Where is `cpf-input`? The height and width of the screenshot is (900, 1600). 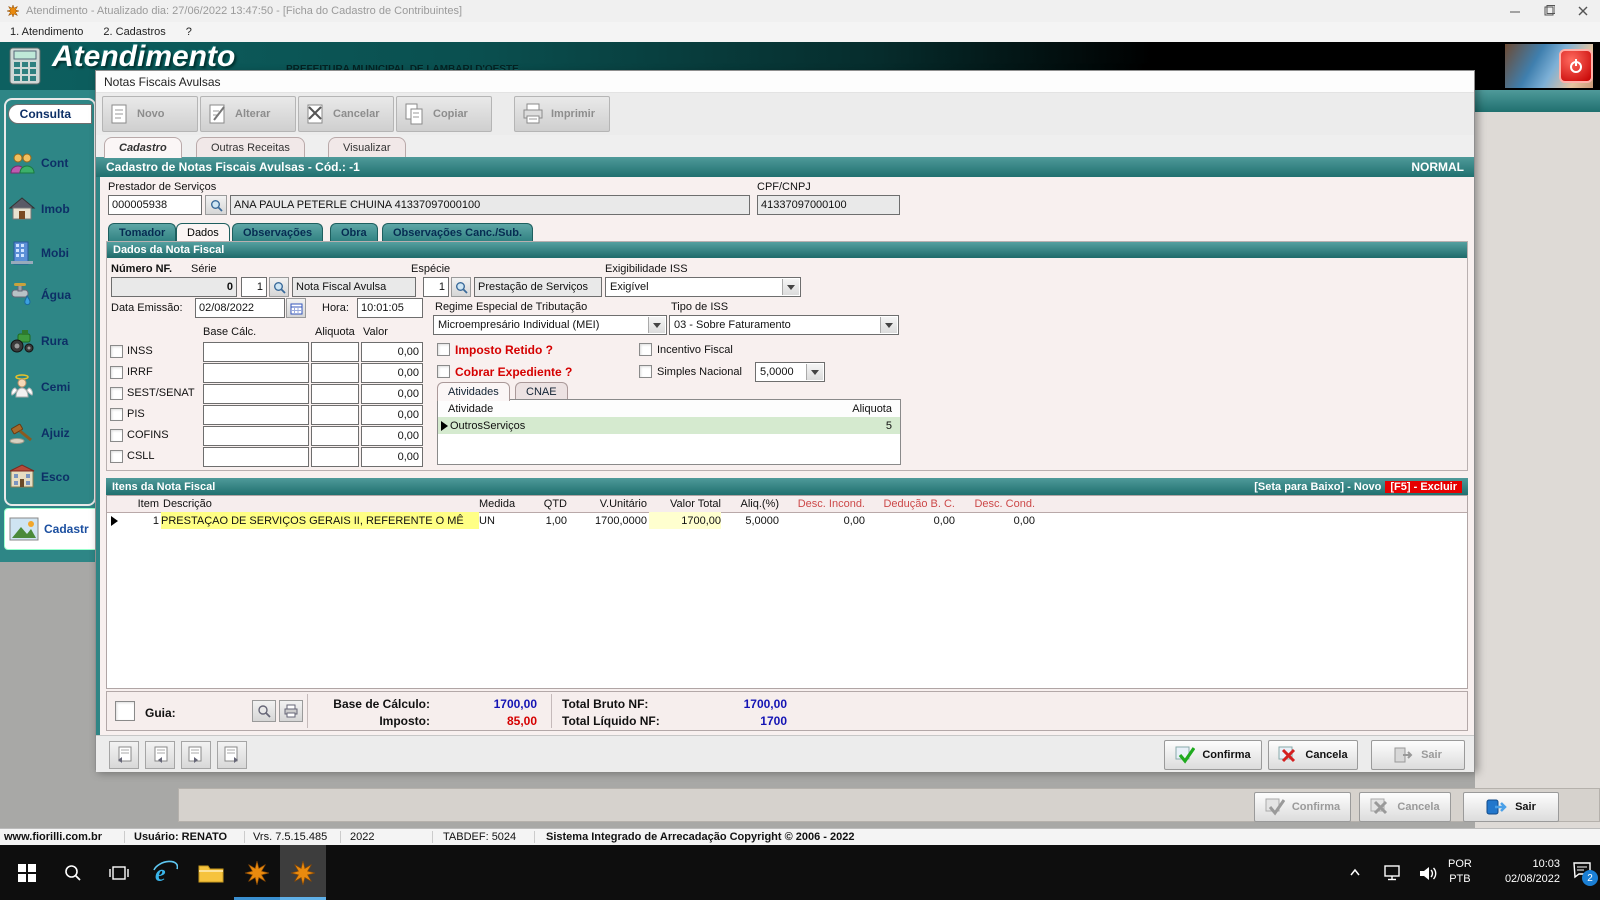
cpf-input is located at coordinates (828, 205).